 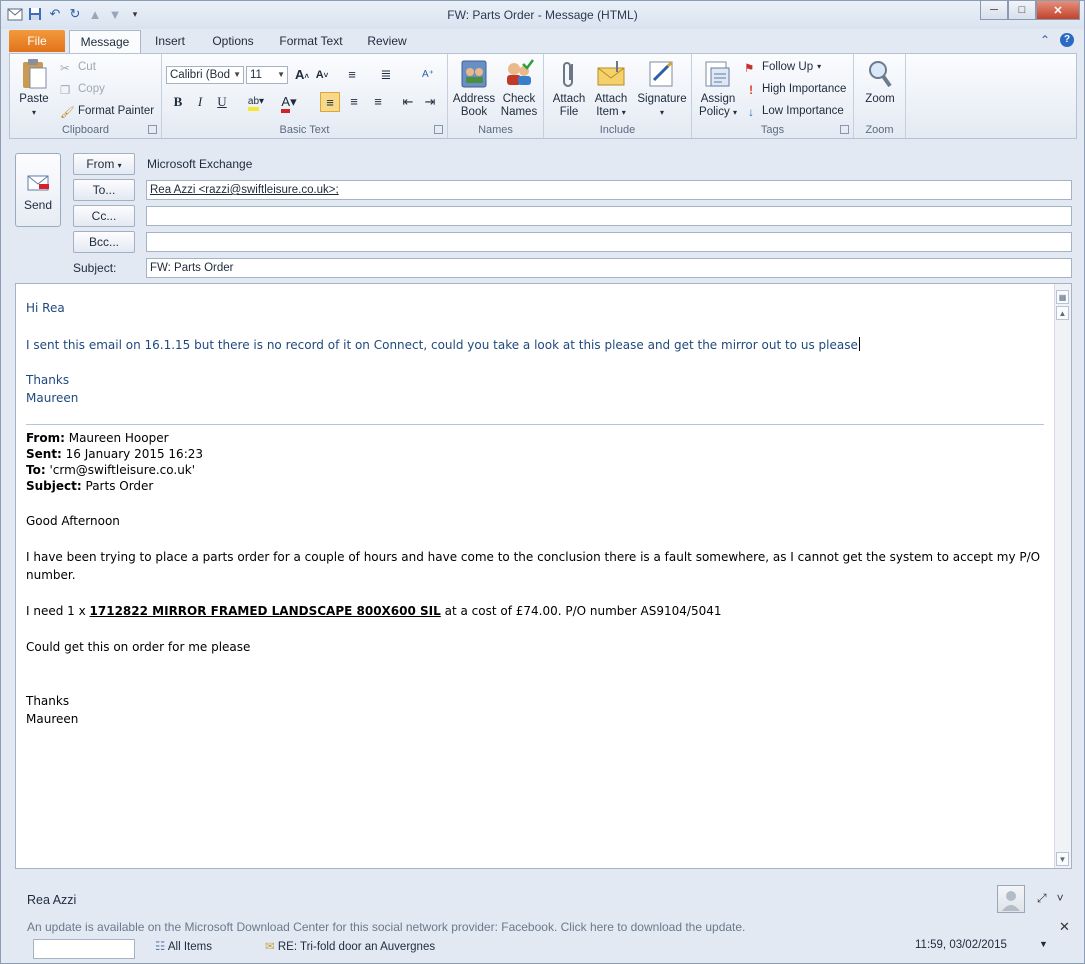 I want to click on signature-button: Signature ▾, so click(x=662, y=88).